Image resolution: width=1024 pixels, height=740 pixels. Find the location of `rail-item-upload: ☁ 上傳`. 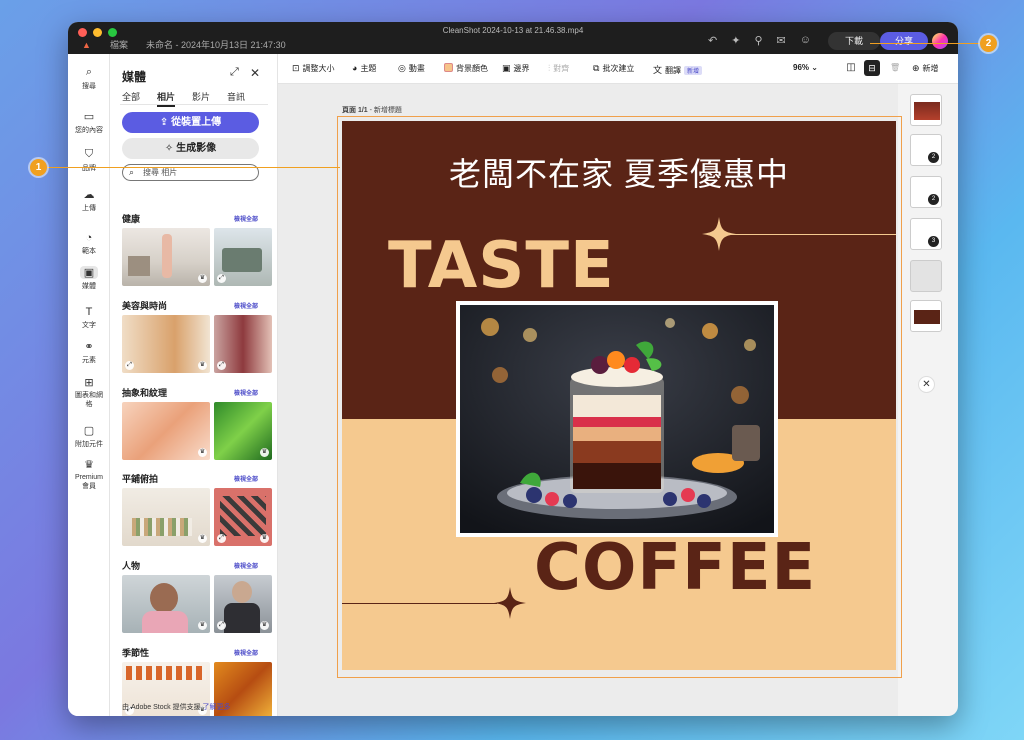

rail-item-upload: ☁ 上傳 is located at coordinates (89, 200).